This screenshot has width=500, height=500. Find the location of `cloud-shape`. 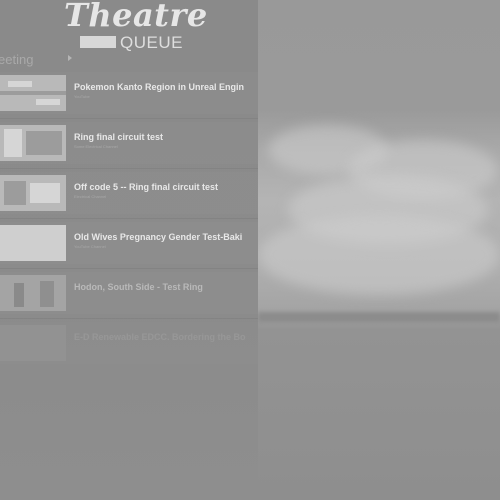

cloud-shape is located at coordinates (379, 255).